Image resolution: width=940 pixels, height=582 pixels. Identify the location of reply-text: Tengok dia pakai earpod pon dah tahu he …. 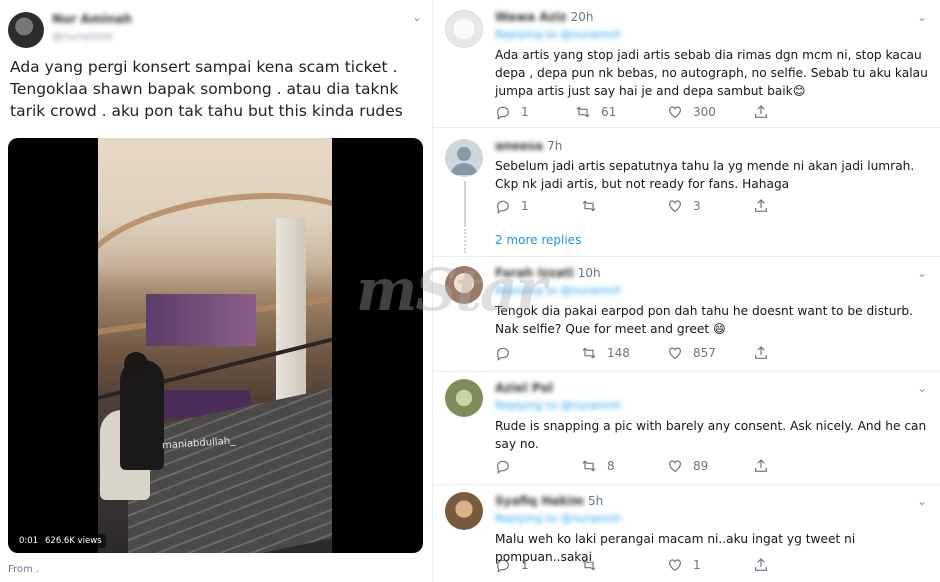
(704, 320).